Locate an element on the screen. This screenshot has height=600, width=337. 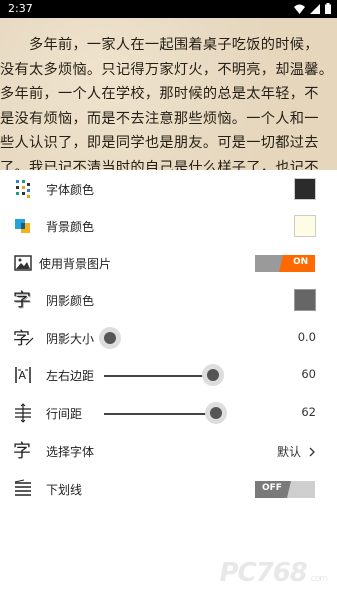
shadow-size-value: 0.0 is located at coordinates (306, 337).